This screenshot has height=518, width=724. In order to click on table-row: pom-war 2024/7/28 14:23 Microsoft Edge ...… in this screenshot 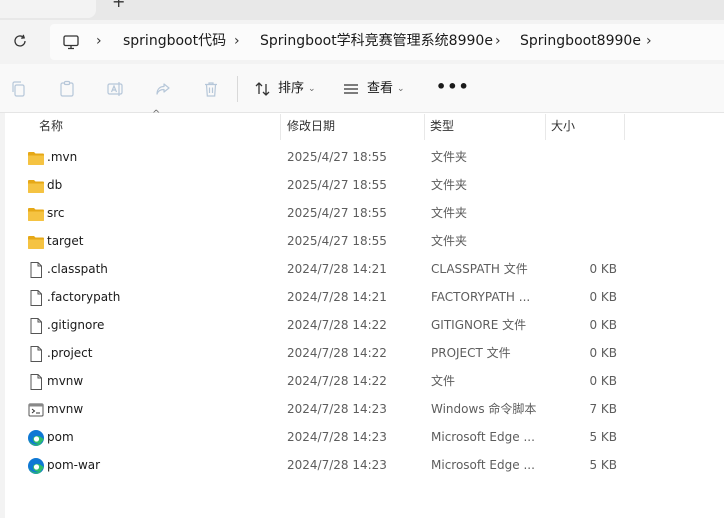, I will do `click(364, 466)`.